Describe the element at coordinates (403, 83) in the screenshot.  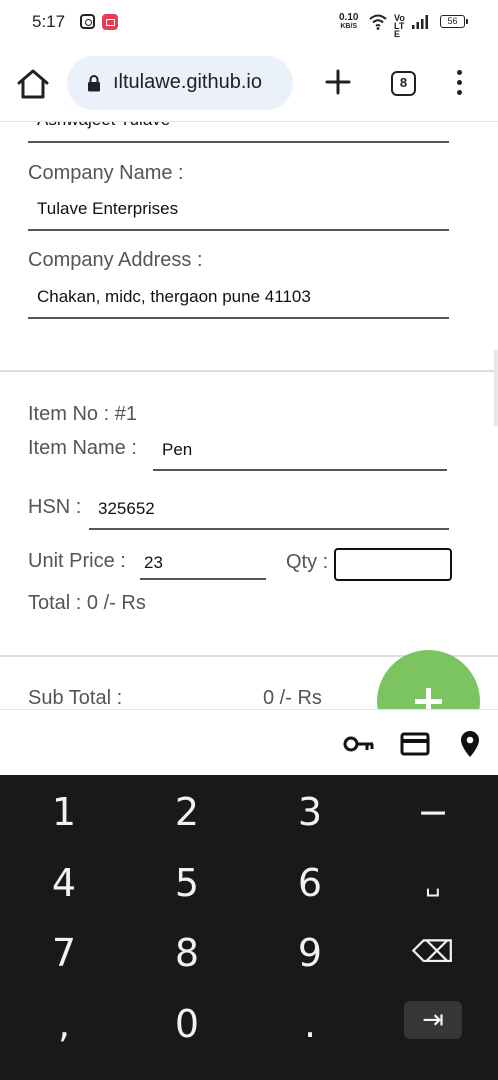
I see `tab-switcher-button: 8` at that location.